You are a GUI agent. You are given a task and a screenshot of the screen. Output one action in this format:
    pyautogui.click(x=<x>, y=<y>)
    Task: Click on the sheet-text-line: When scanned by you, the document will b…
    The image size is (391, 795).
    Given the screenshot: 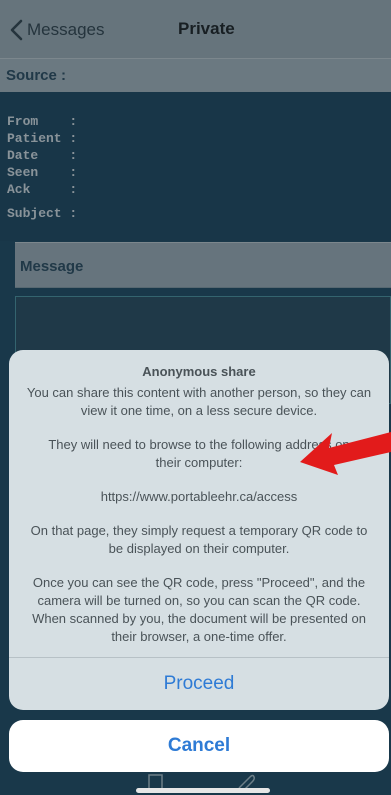 What is the action you would take?
    pyautogui.click(x=199, y=618)
    